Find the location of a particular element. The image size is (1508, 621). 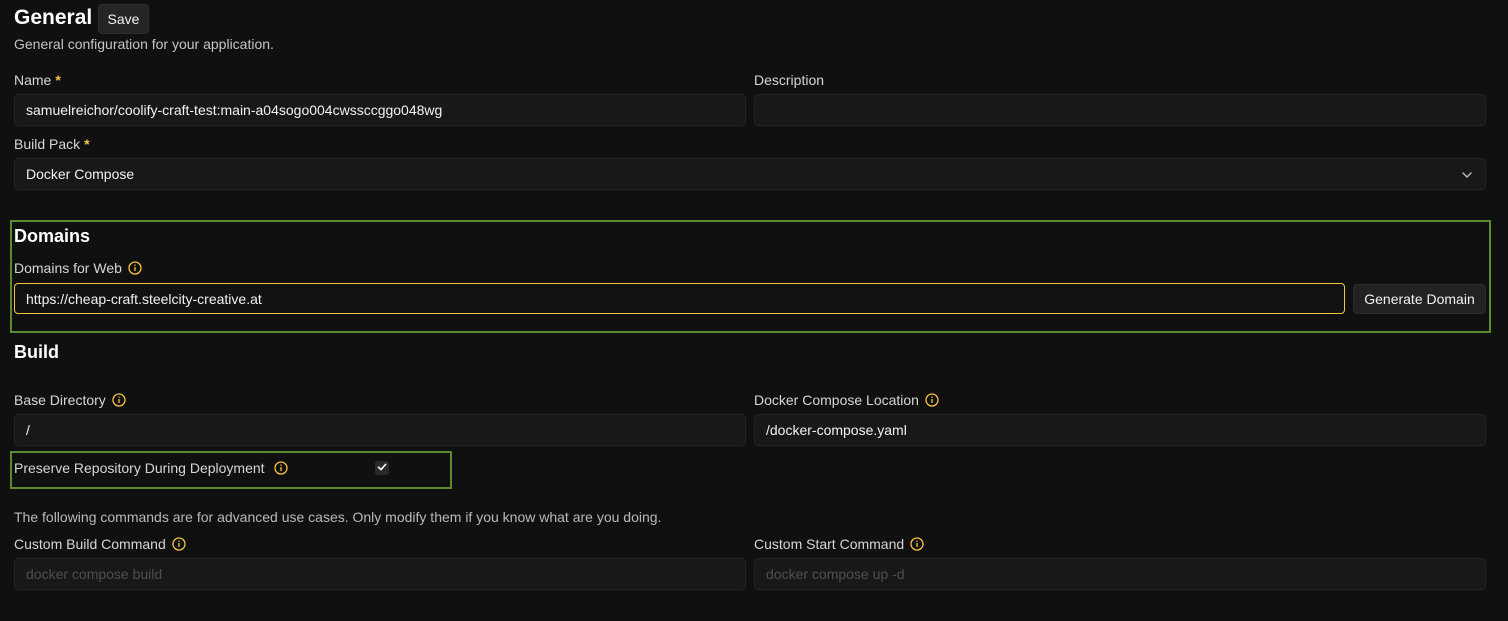

base-directory-label: Base Directory is located at coordinates (70, 400).